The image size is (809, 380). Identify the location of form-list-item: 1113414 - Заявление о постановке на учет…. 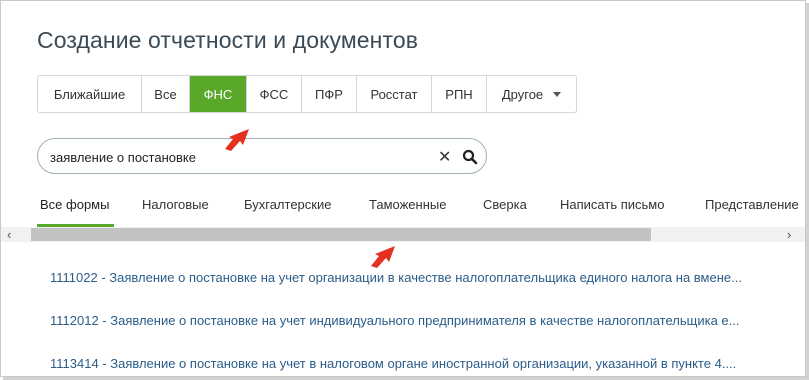
(410, 362).